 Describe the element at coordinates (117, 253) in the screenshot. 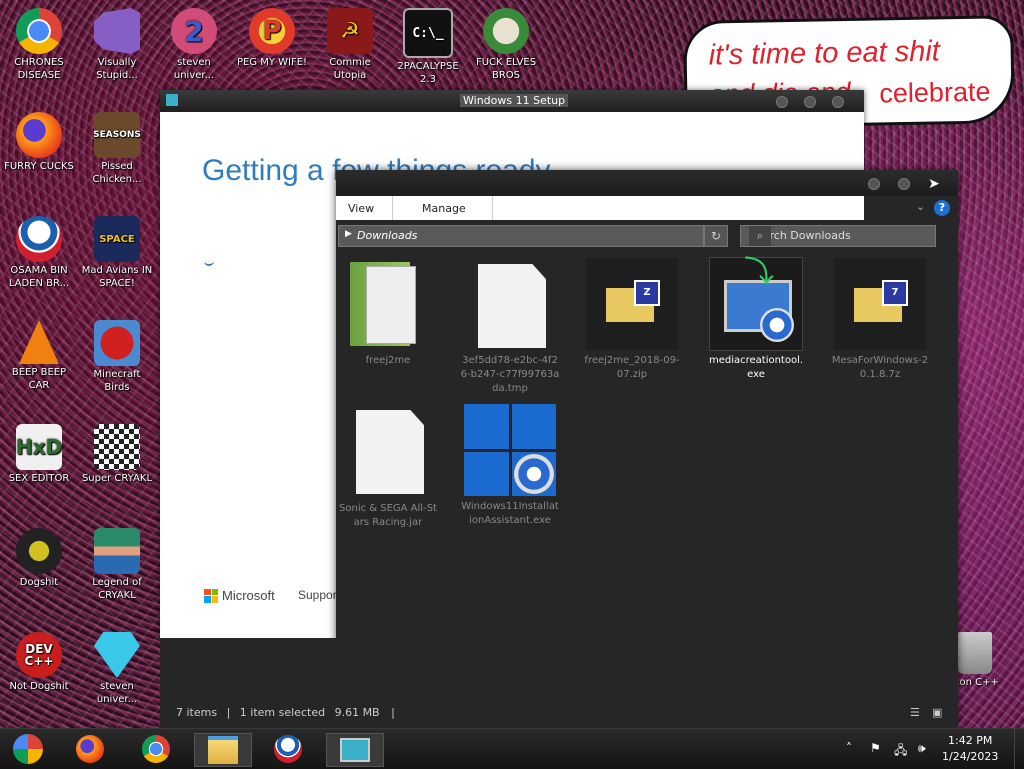

I see `desktop-icon-mad-avians: SPACE Mad Avians IN SPACE!` at that location.